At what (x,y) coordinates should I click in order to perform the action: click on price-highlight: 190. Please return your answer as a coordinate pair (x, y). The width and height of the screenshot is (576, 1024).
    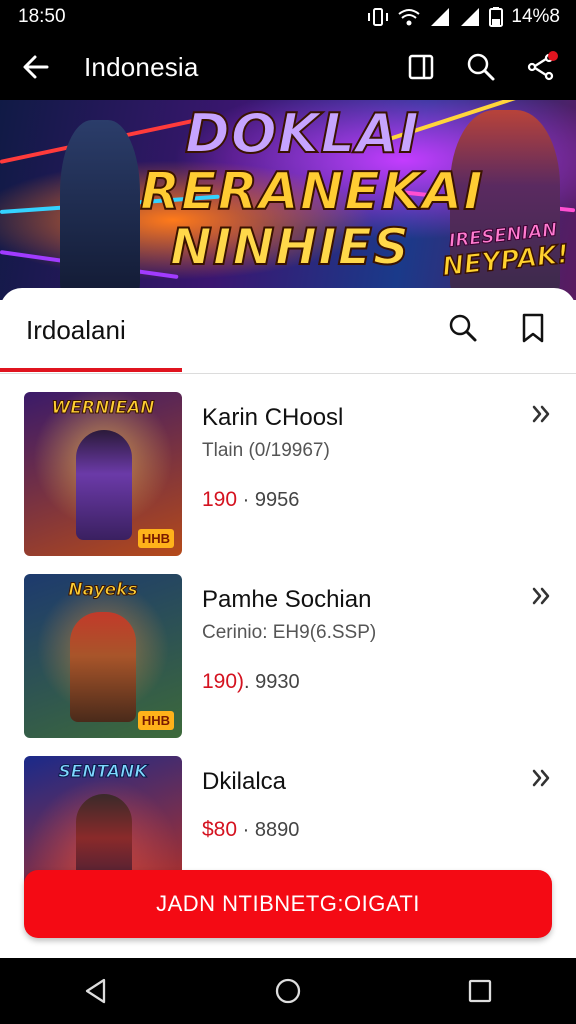
    Looking at the image, I should click on (220, 499).